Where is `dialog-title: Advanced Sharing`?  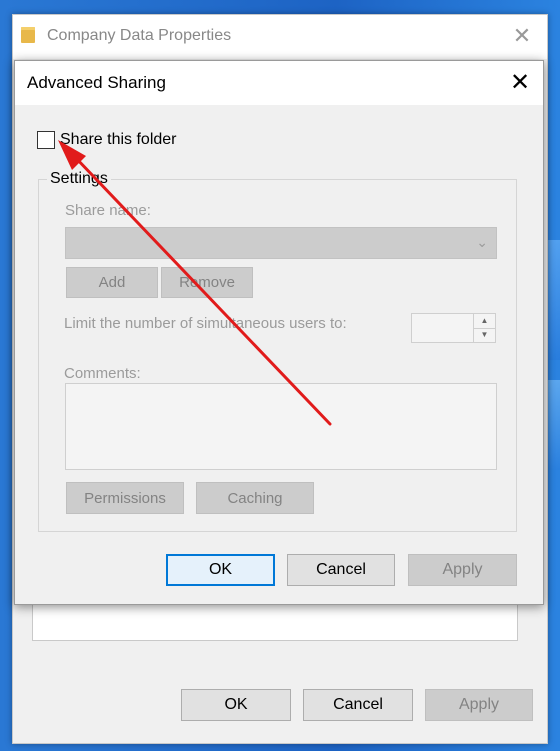
dialog-title: Advanced Sharing is located at coordinates (96, 82).